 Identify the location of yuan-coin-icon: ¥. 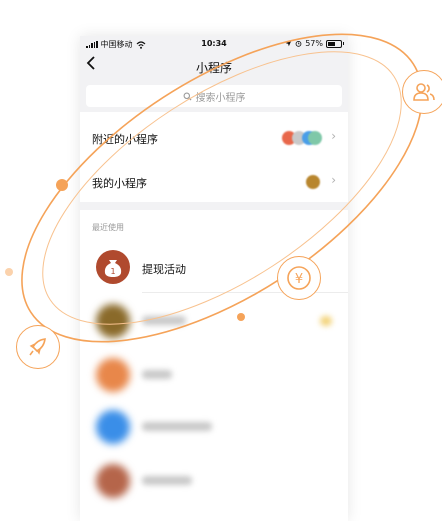
(299, 278).